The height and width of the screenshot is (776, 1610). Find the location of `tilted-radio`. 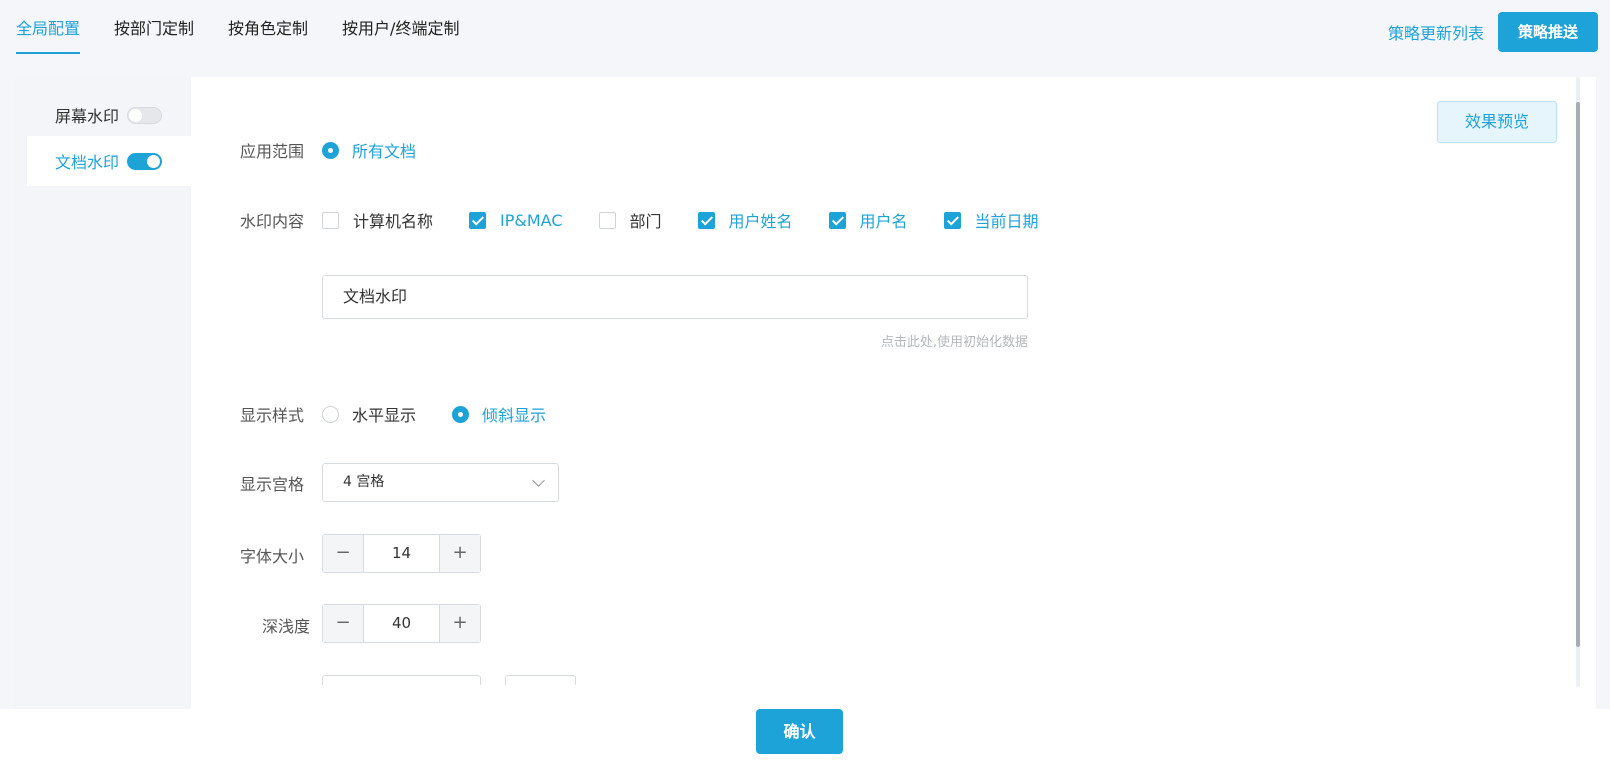

tilted-radio is located at coordinates (461, 414).